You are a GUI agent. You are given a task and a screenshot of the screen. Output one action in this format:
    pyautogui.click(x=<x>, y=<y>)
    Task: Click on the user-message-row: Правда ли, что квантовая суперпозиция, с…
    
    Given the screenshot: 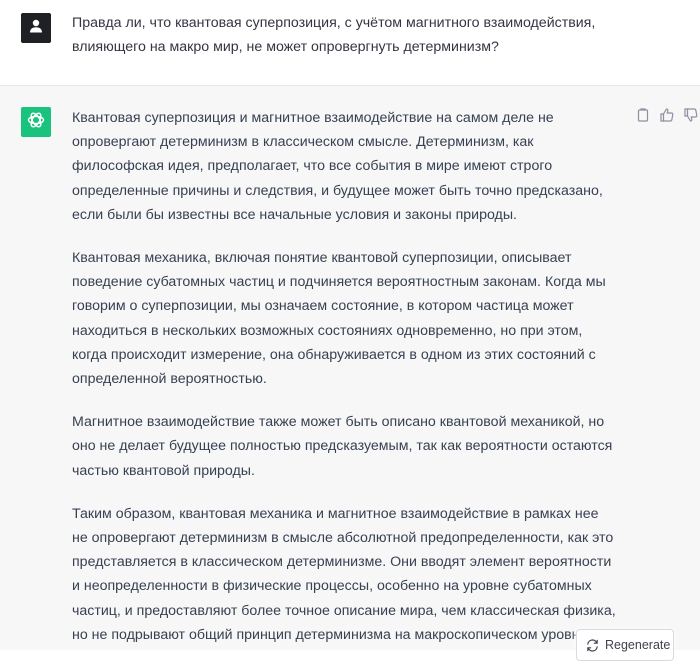 What is the action you would take?
    pyautogui.click(x=350, y=43)
    